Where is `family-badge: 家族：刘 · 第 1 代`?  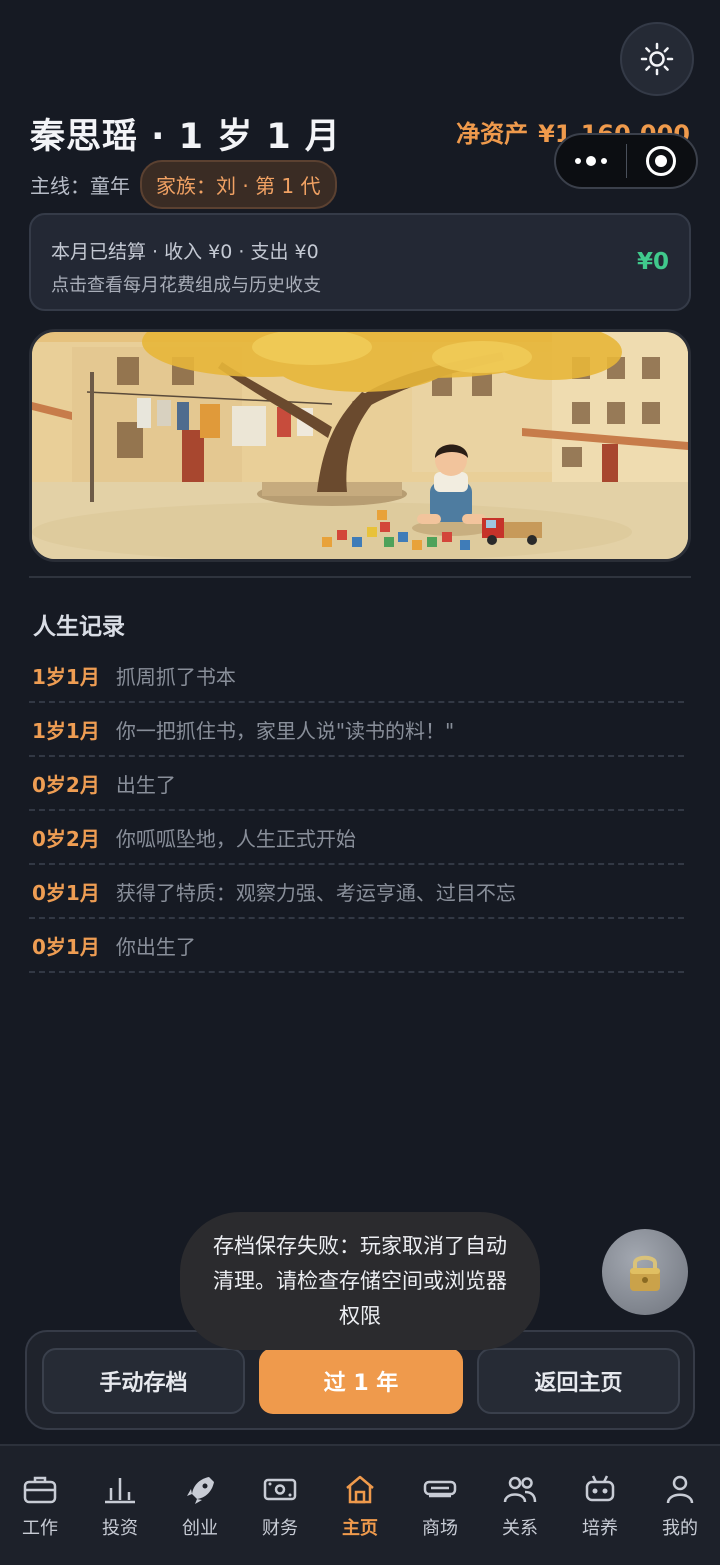 family-badge: 家族：刘 · 第 1 代 is located at coordinates (238, 184).